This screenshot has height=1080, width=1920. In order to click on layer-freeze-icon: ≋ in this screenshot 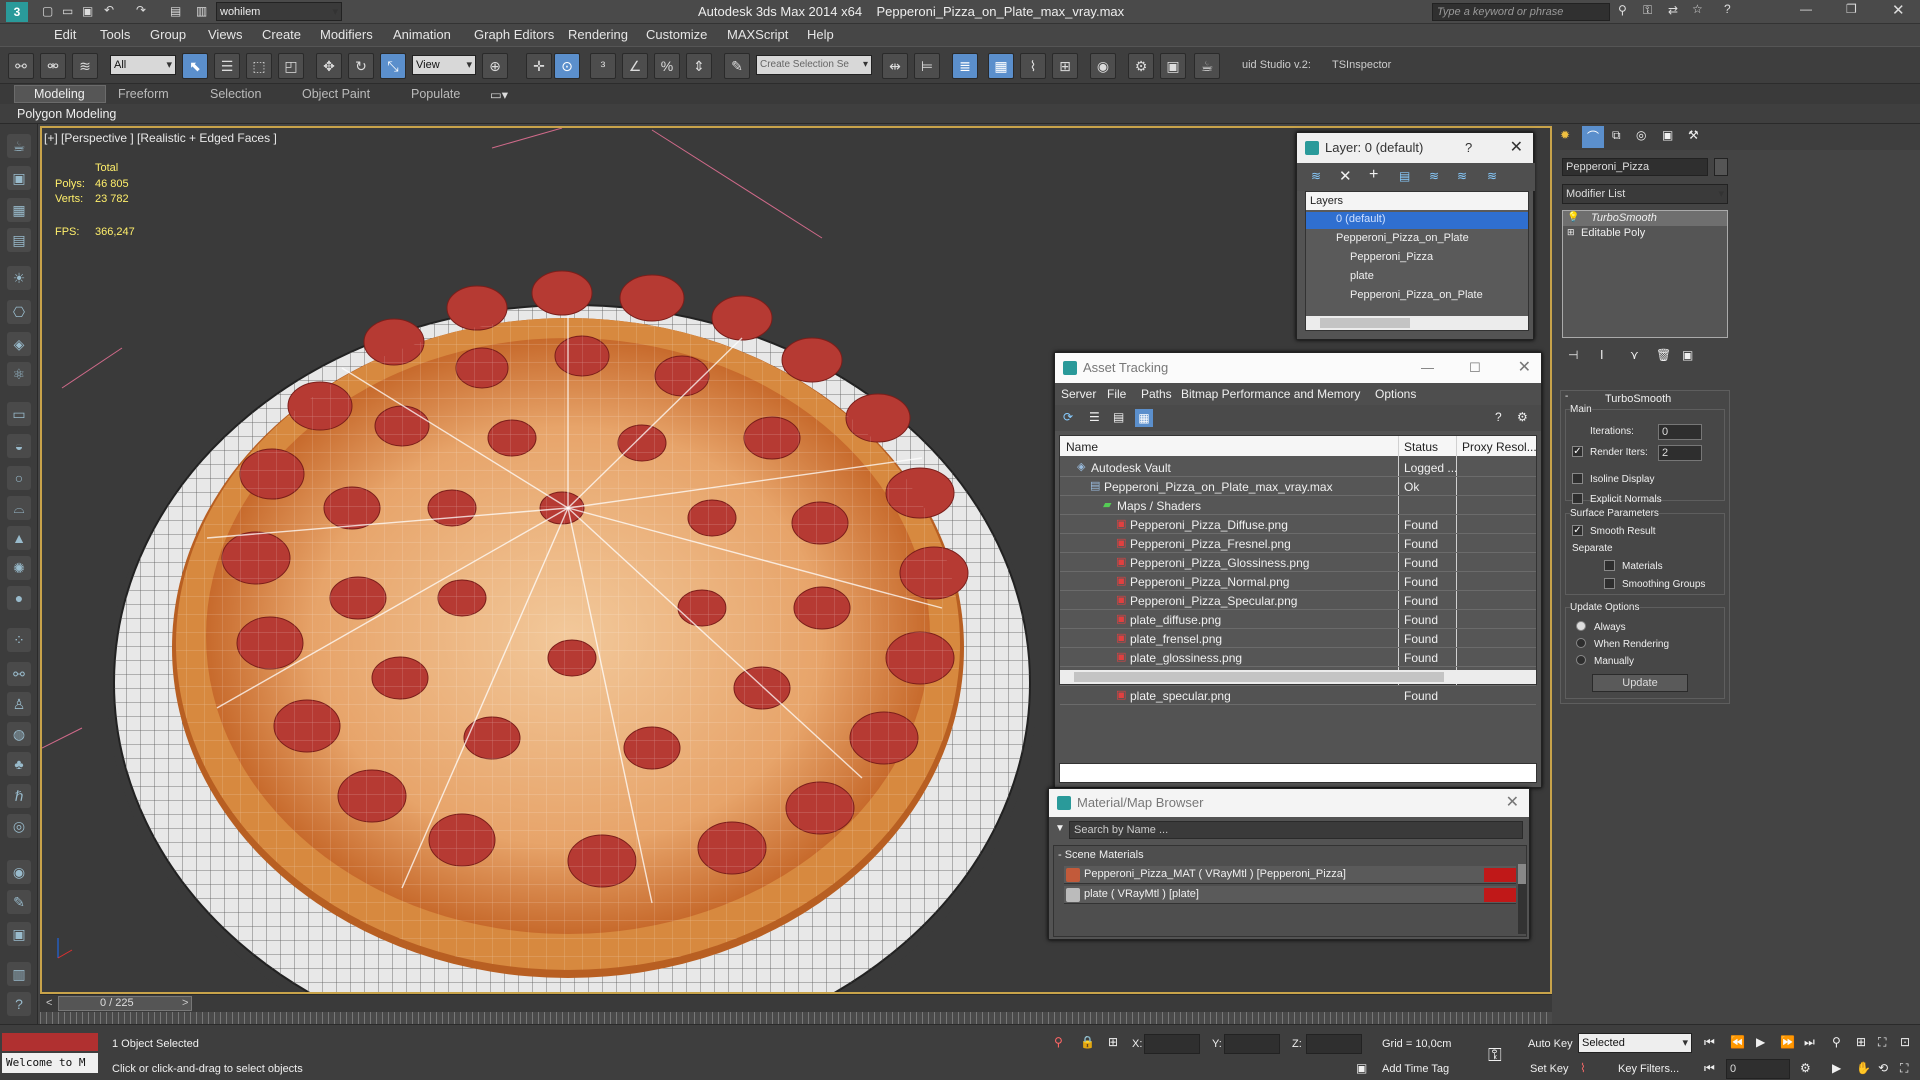, I will do `click(1492, 176)`.